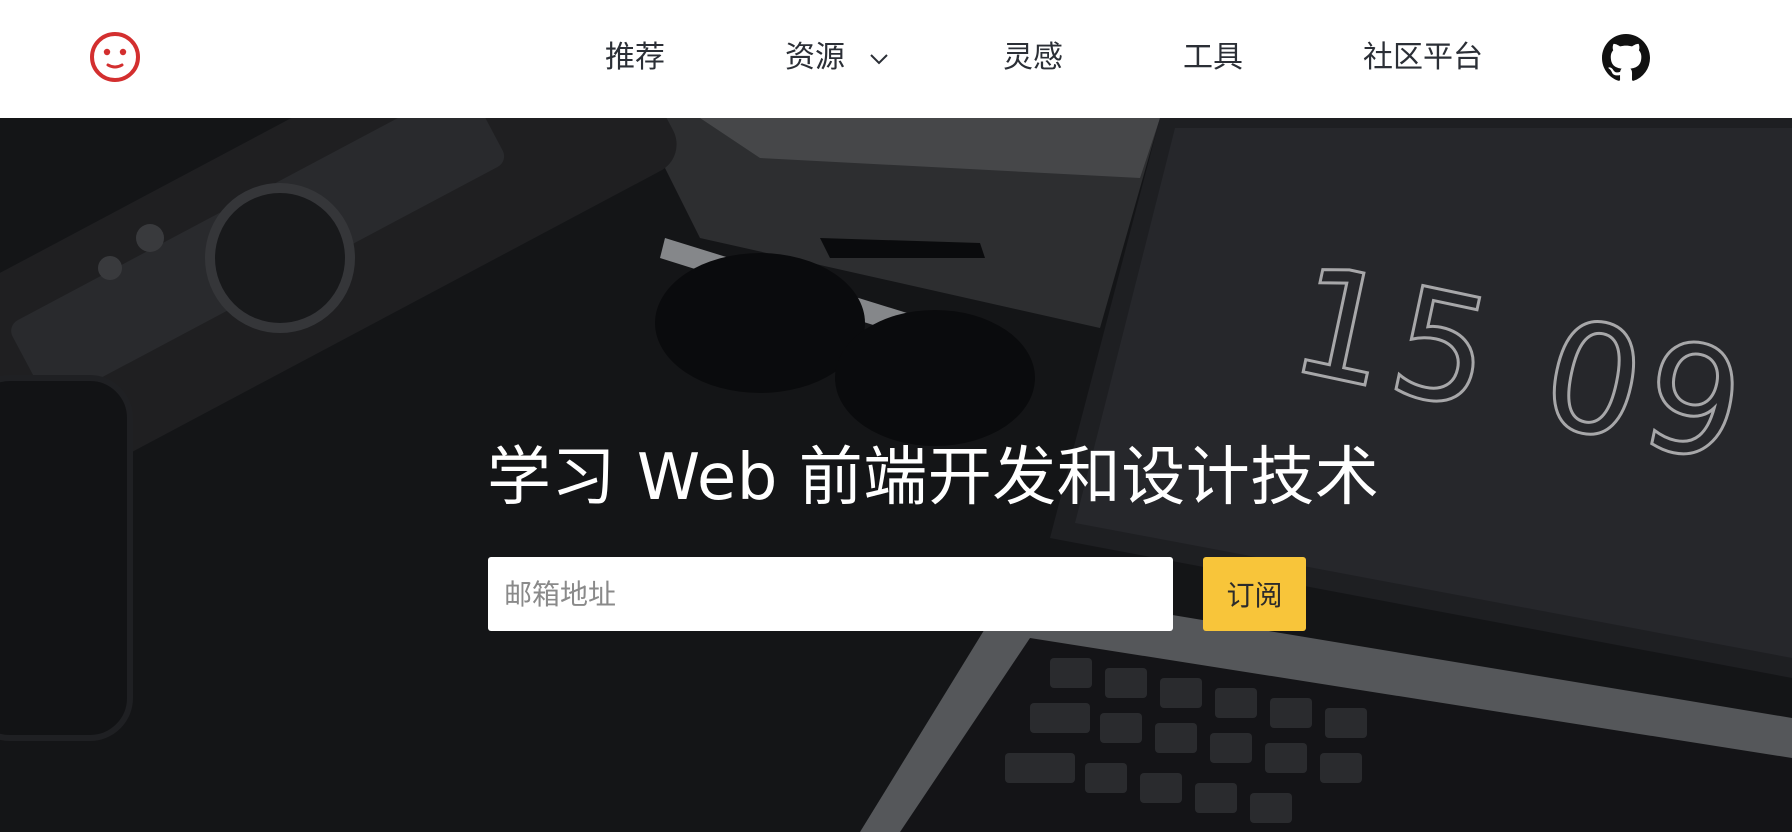  I want to click on smiley-face-icon, so click(115, 57).